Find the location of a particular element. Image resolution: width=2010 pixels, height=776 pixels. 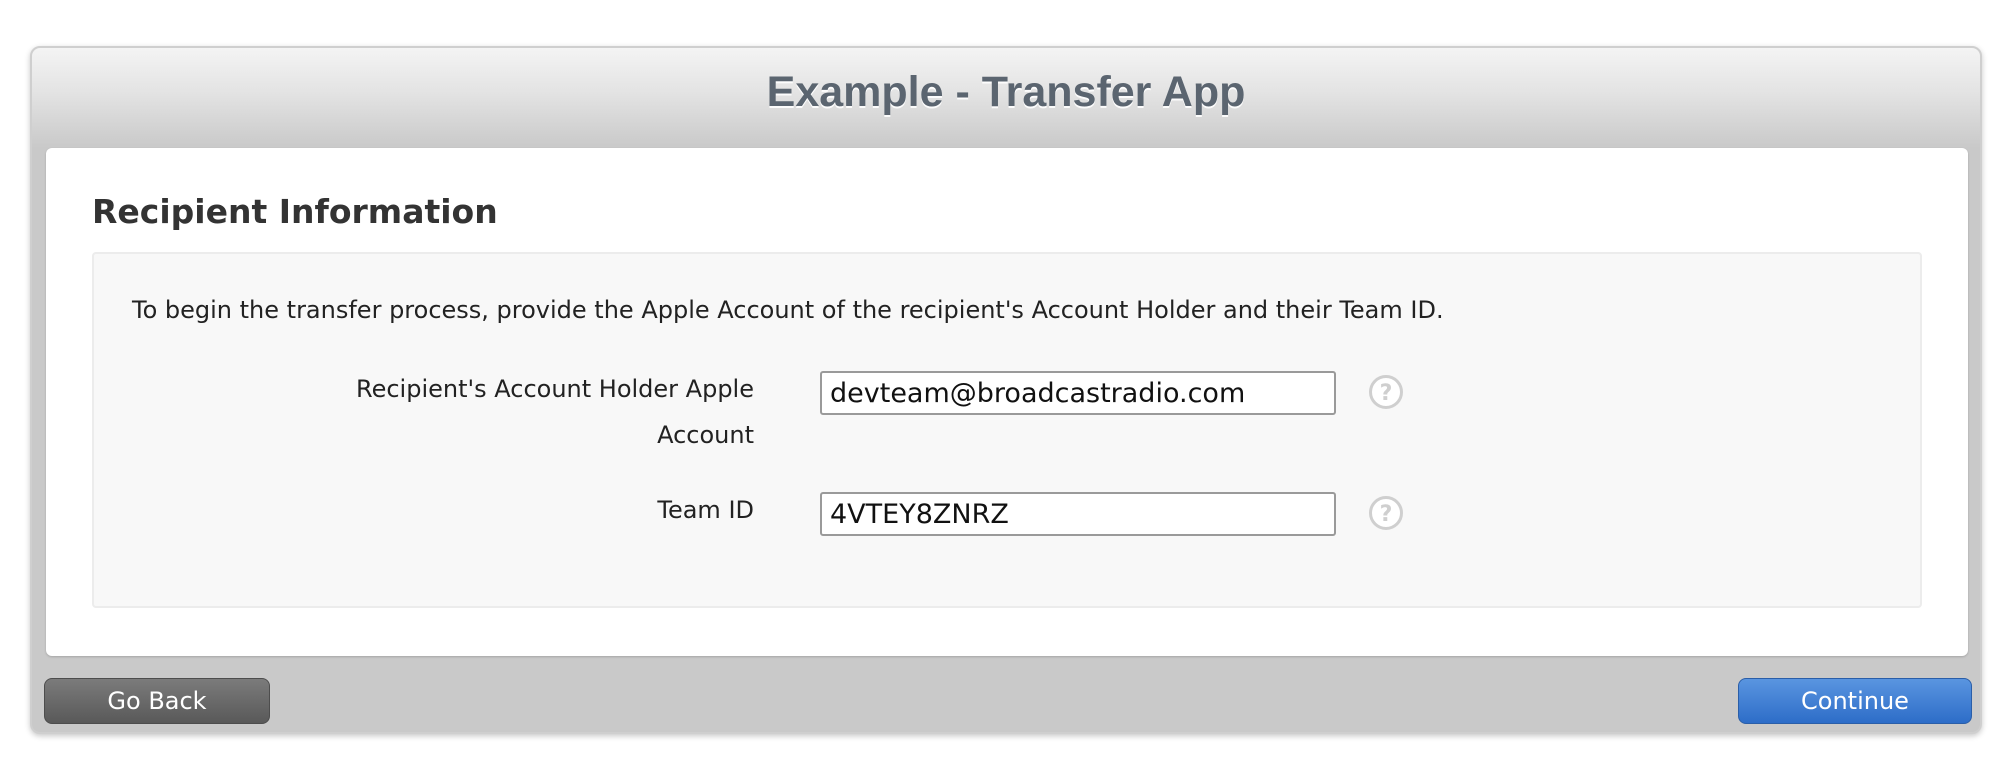

section-title: Recipient Information is located at coordinates (295, 211).